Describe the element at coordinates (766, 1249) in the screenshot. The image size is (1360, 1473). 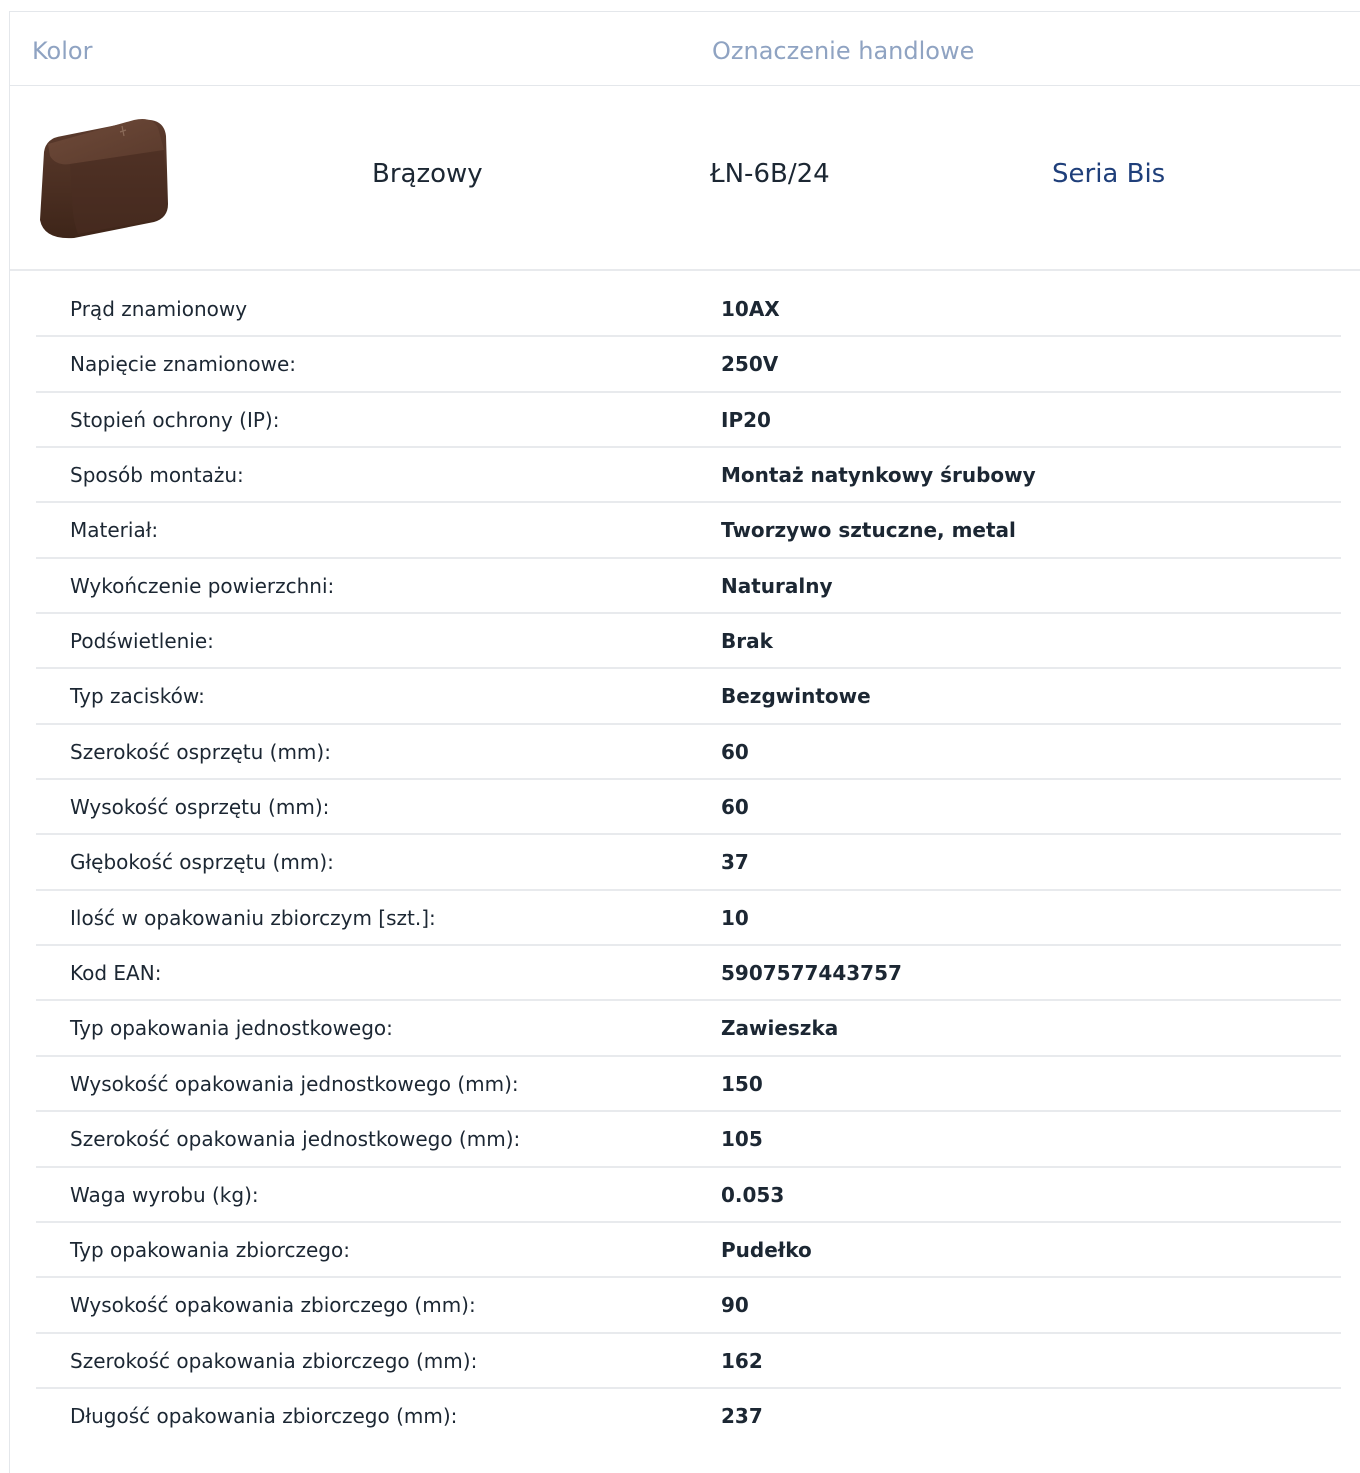
I see `spec-value: Pudełko` at that location.